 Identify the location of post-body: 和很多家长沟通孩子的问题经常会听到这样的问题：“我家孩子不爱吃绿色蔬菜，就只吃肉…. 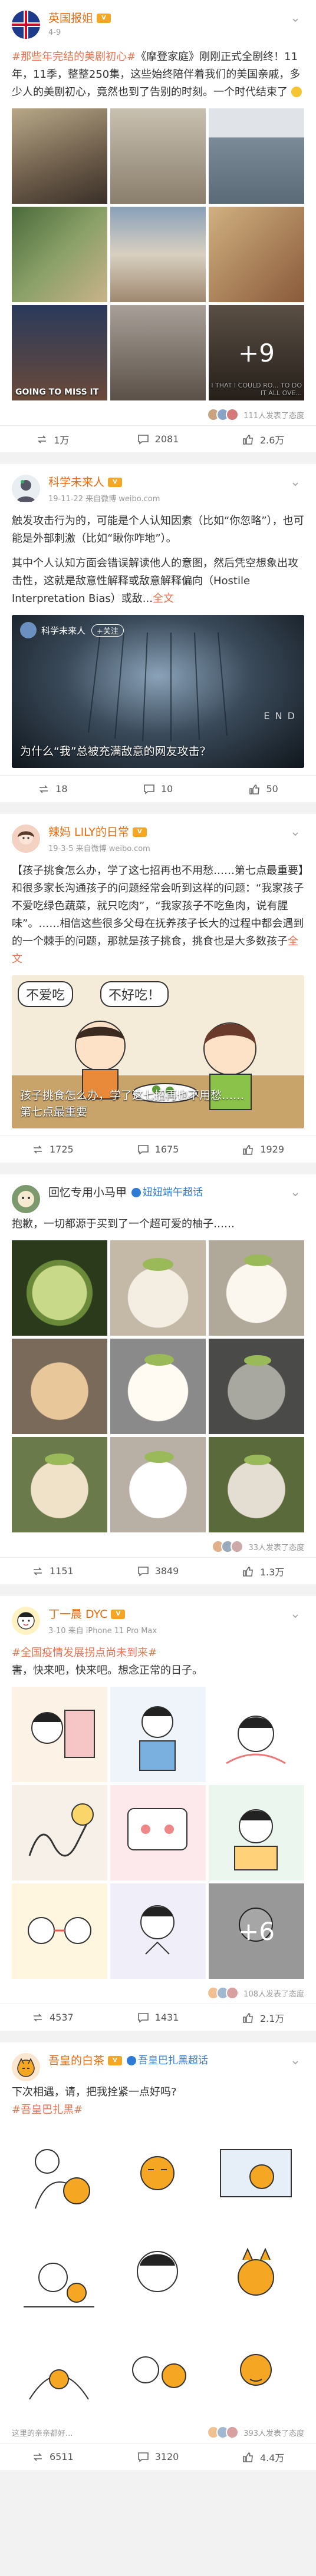
(158, 915).